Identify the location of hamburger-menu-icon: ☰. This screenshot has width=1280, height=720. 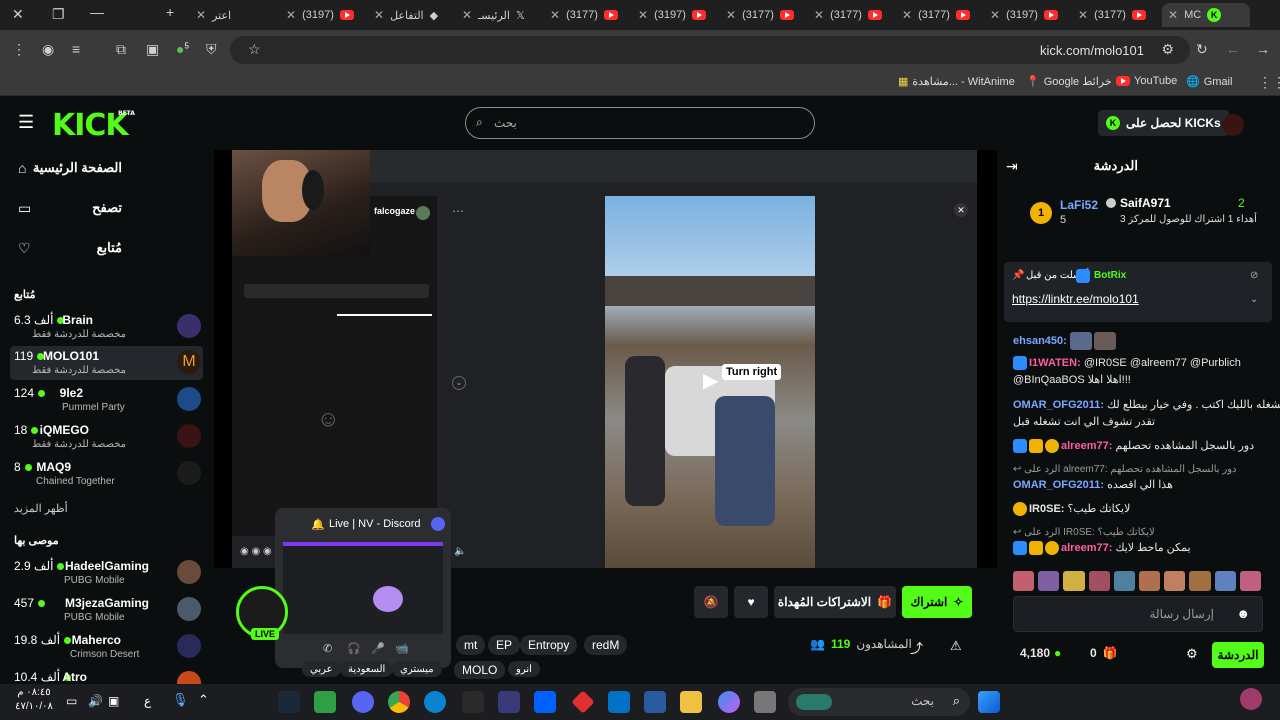
(26, 122).